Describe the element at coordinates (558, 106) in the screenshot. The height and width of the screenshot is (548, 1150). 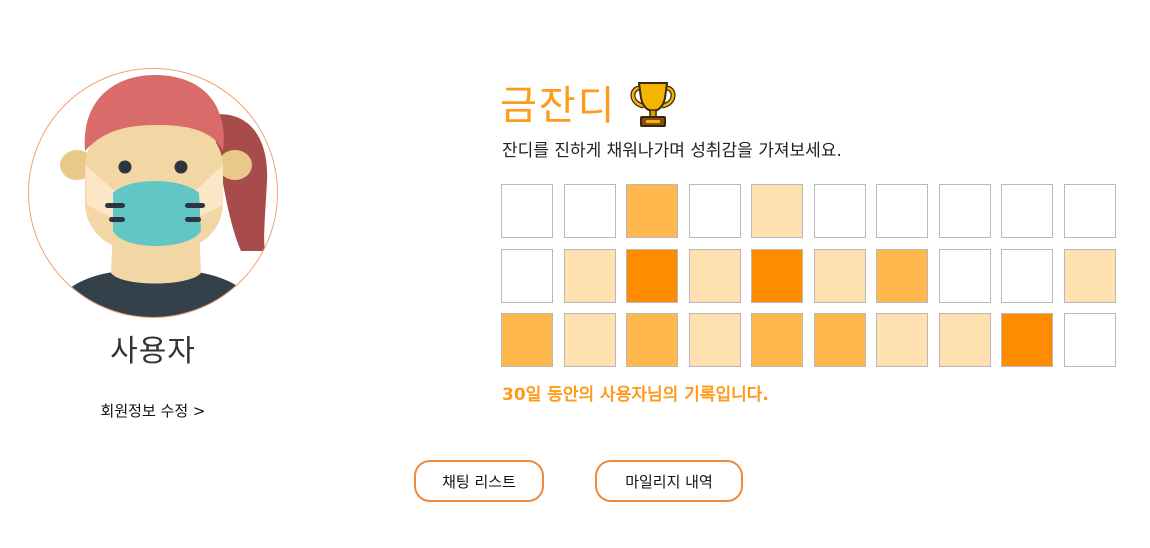
I see `grass-title: 금잔디` at that location.